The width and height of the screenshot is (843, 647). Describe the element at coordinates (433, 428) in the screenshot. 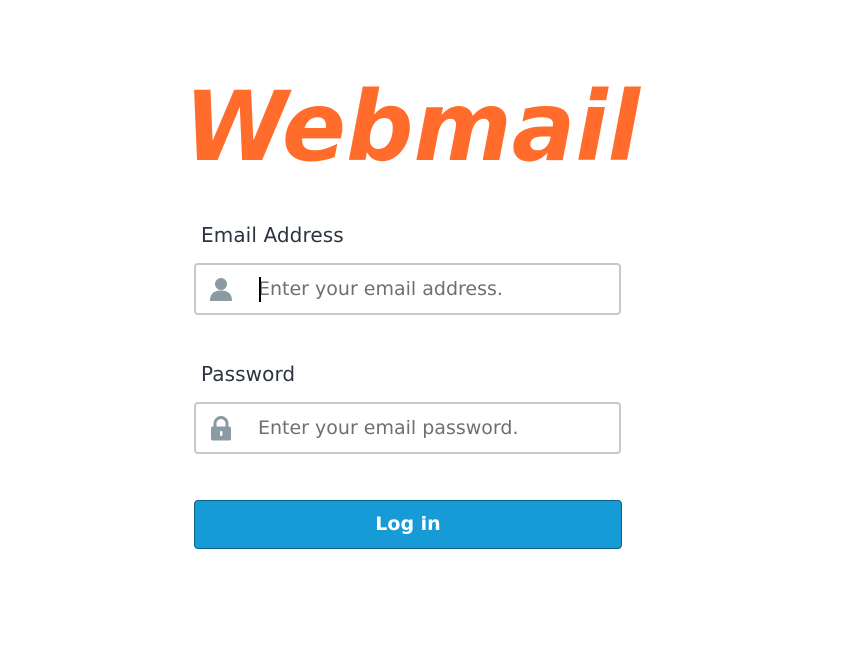

I see `password-input` at that location.